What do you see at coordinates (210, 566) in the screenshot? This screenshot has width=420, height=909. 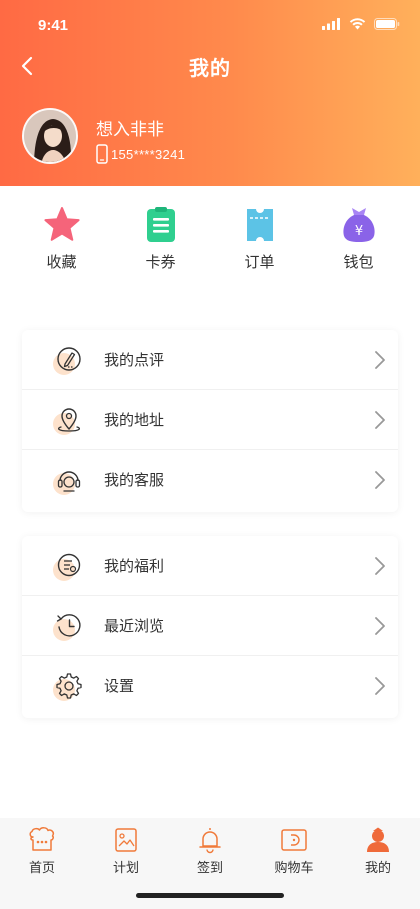 I see `menu-item-benefits: 我的福利` at bounding box center [210, 566].